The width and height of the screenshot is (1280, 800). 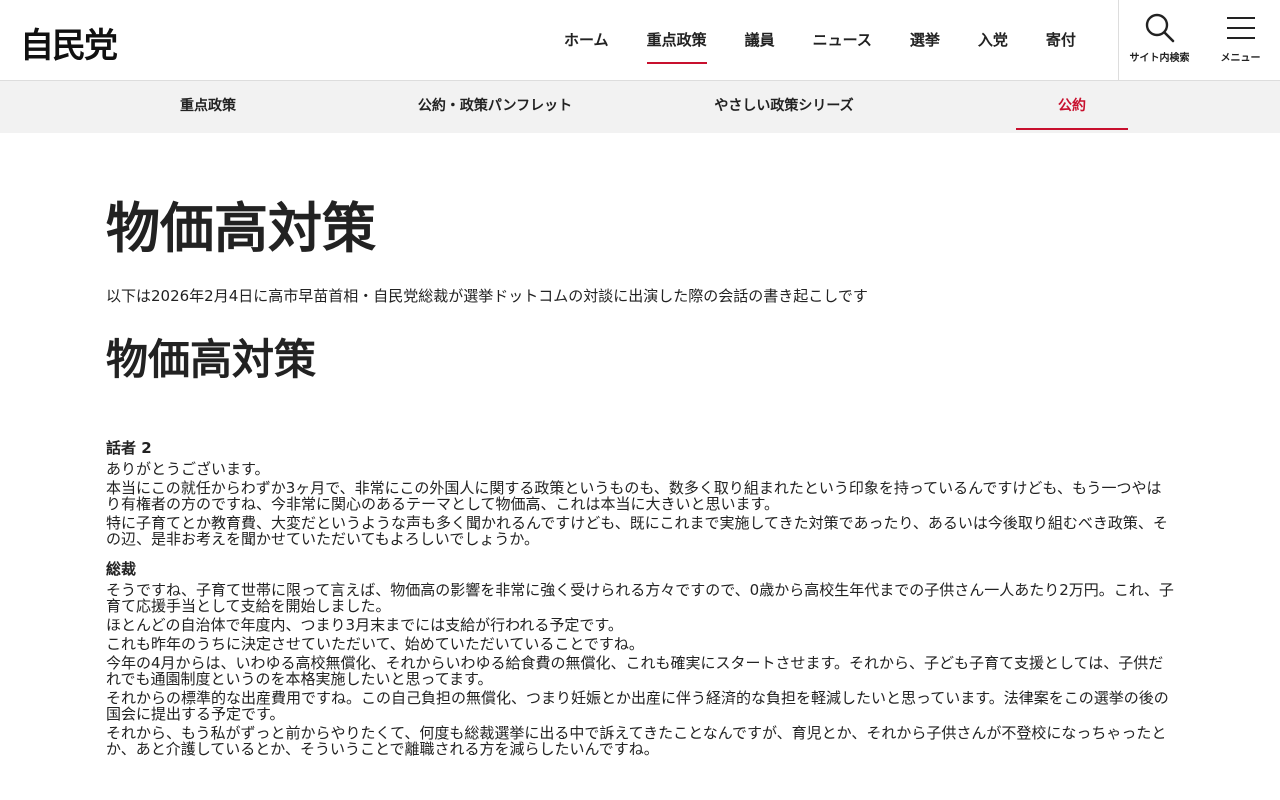 What do you see at coordinates (677, 40) in the screenshot?
I see `nav-policy: 重点政策` at bounding box center [677, 40].